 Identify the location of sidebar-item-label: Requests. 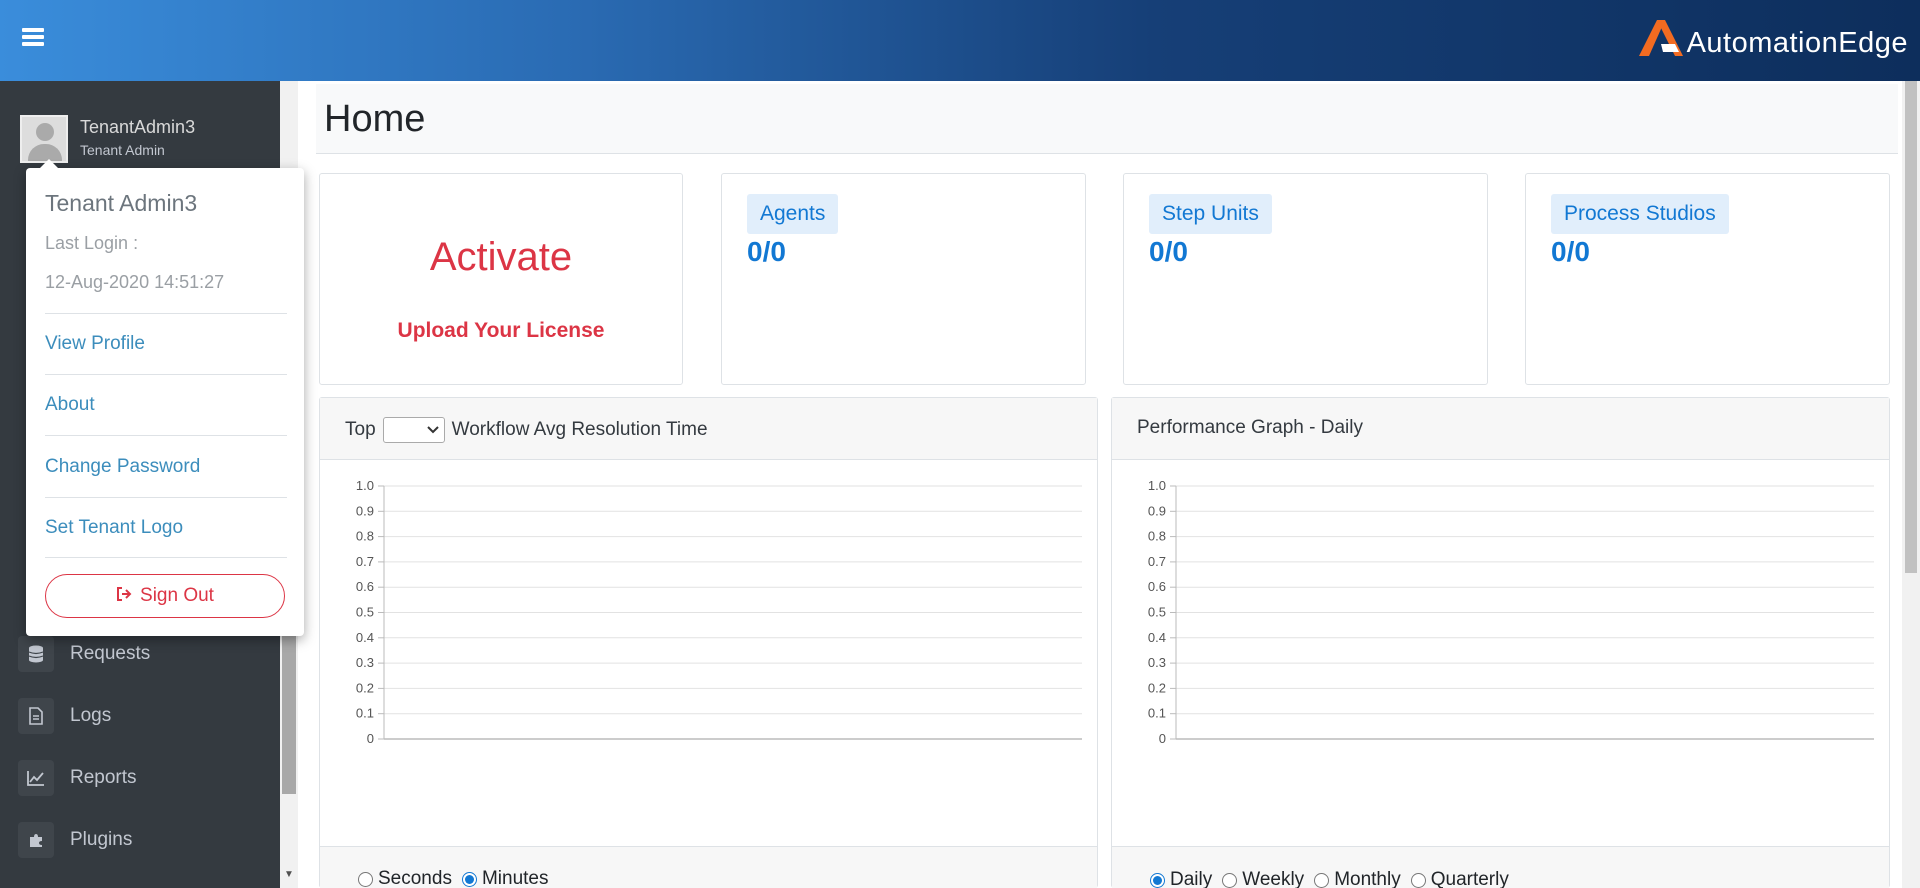
(110, 653).